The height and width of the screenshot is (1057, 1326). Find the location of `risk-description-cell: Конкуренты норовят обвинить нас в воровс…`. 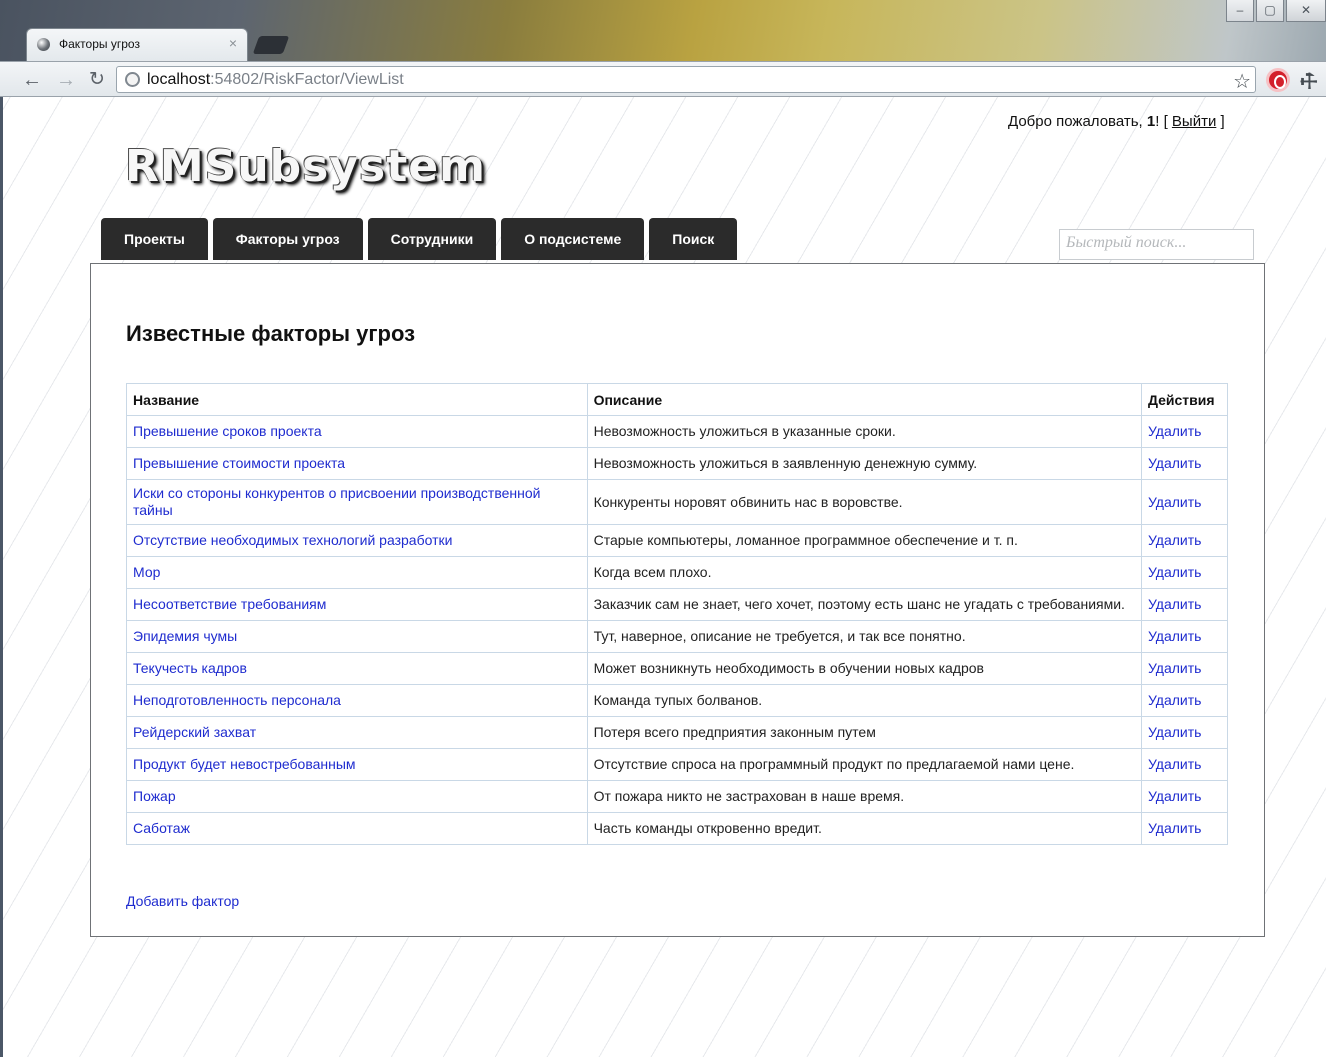

risk-description-cell: Конкуренты норовят обвинить нас в воровс… is located at coordinates (864, 502).